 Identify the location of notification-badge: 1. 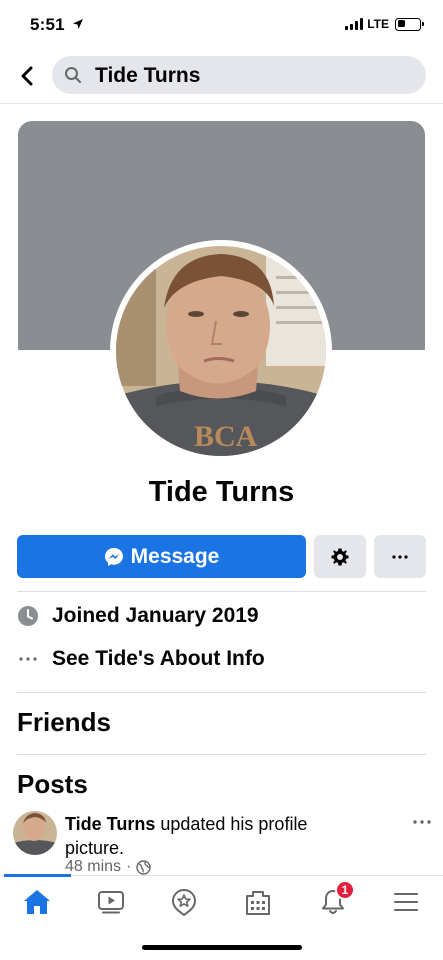
(345, 890).